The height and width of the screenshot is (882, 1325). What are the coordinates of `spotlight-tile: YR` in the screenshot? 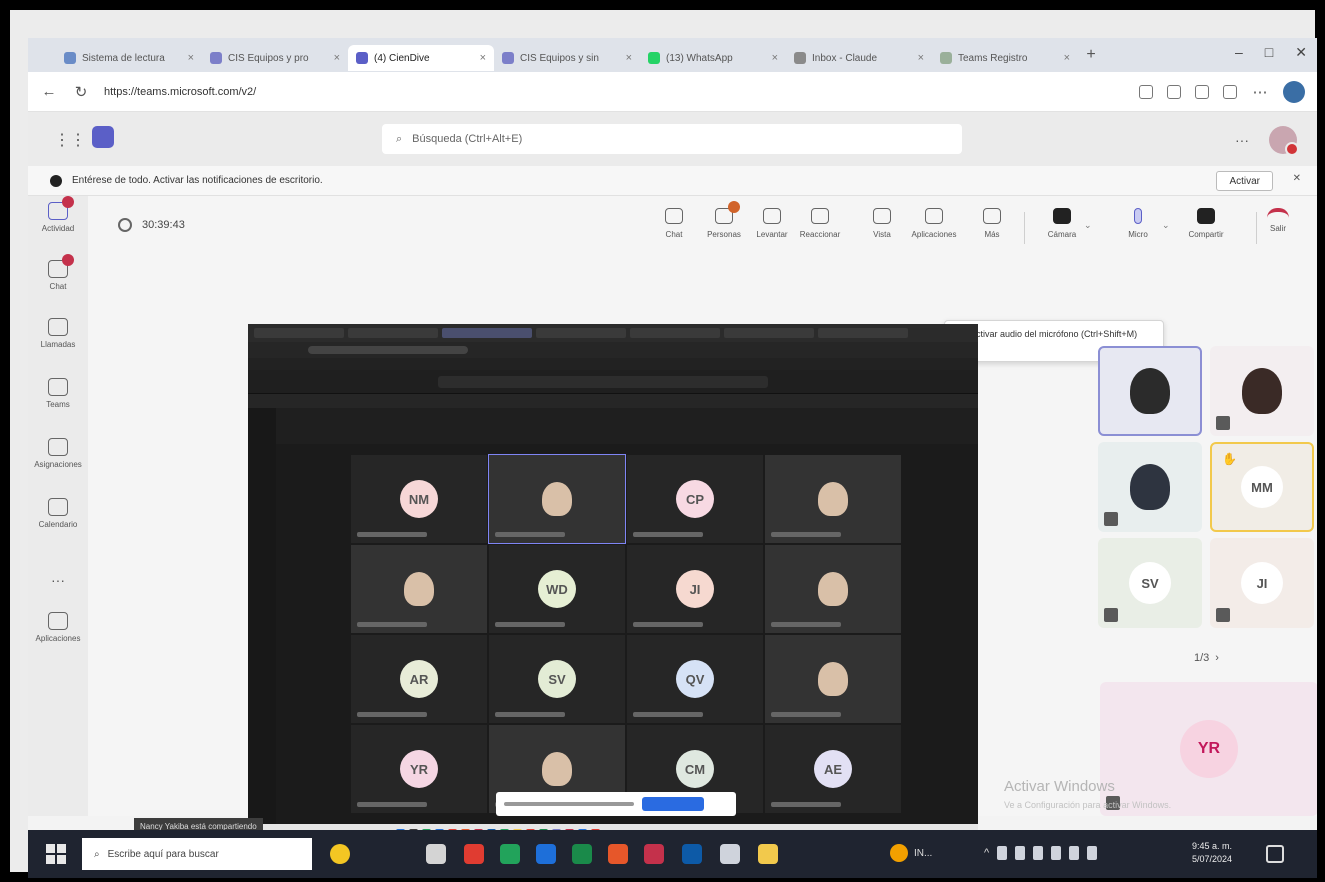 It's located at (1208, 749).